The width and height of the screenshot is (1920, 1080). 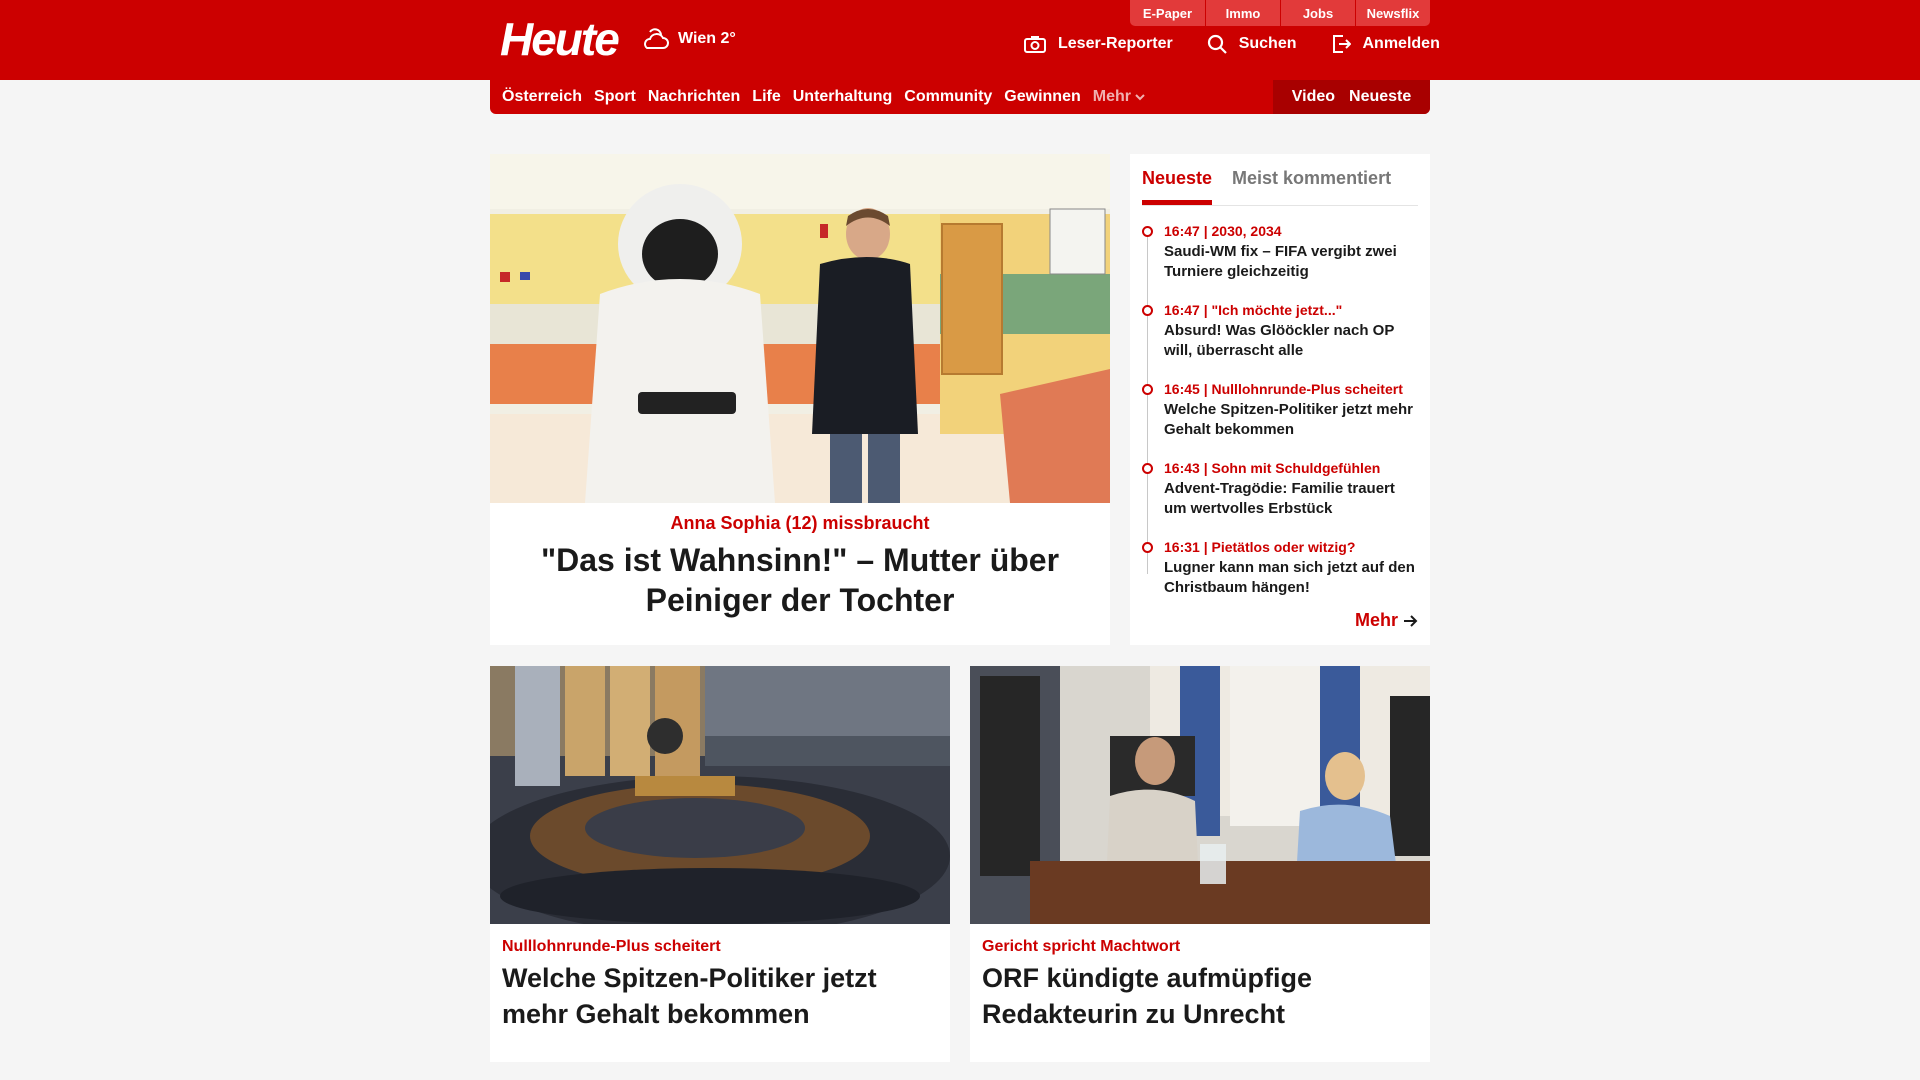 I want to click on hero-photo-illustration, so click(x=800, y=328).